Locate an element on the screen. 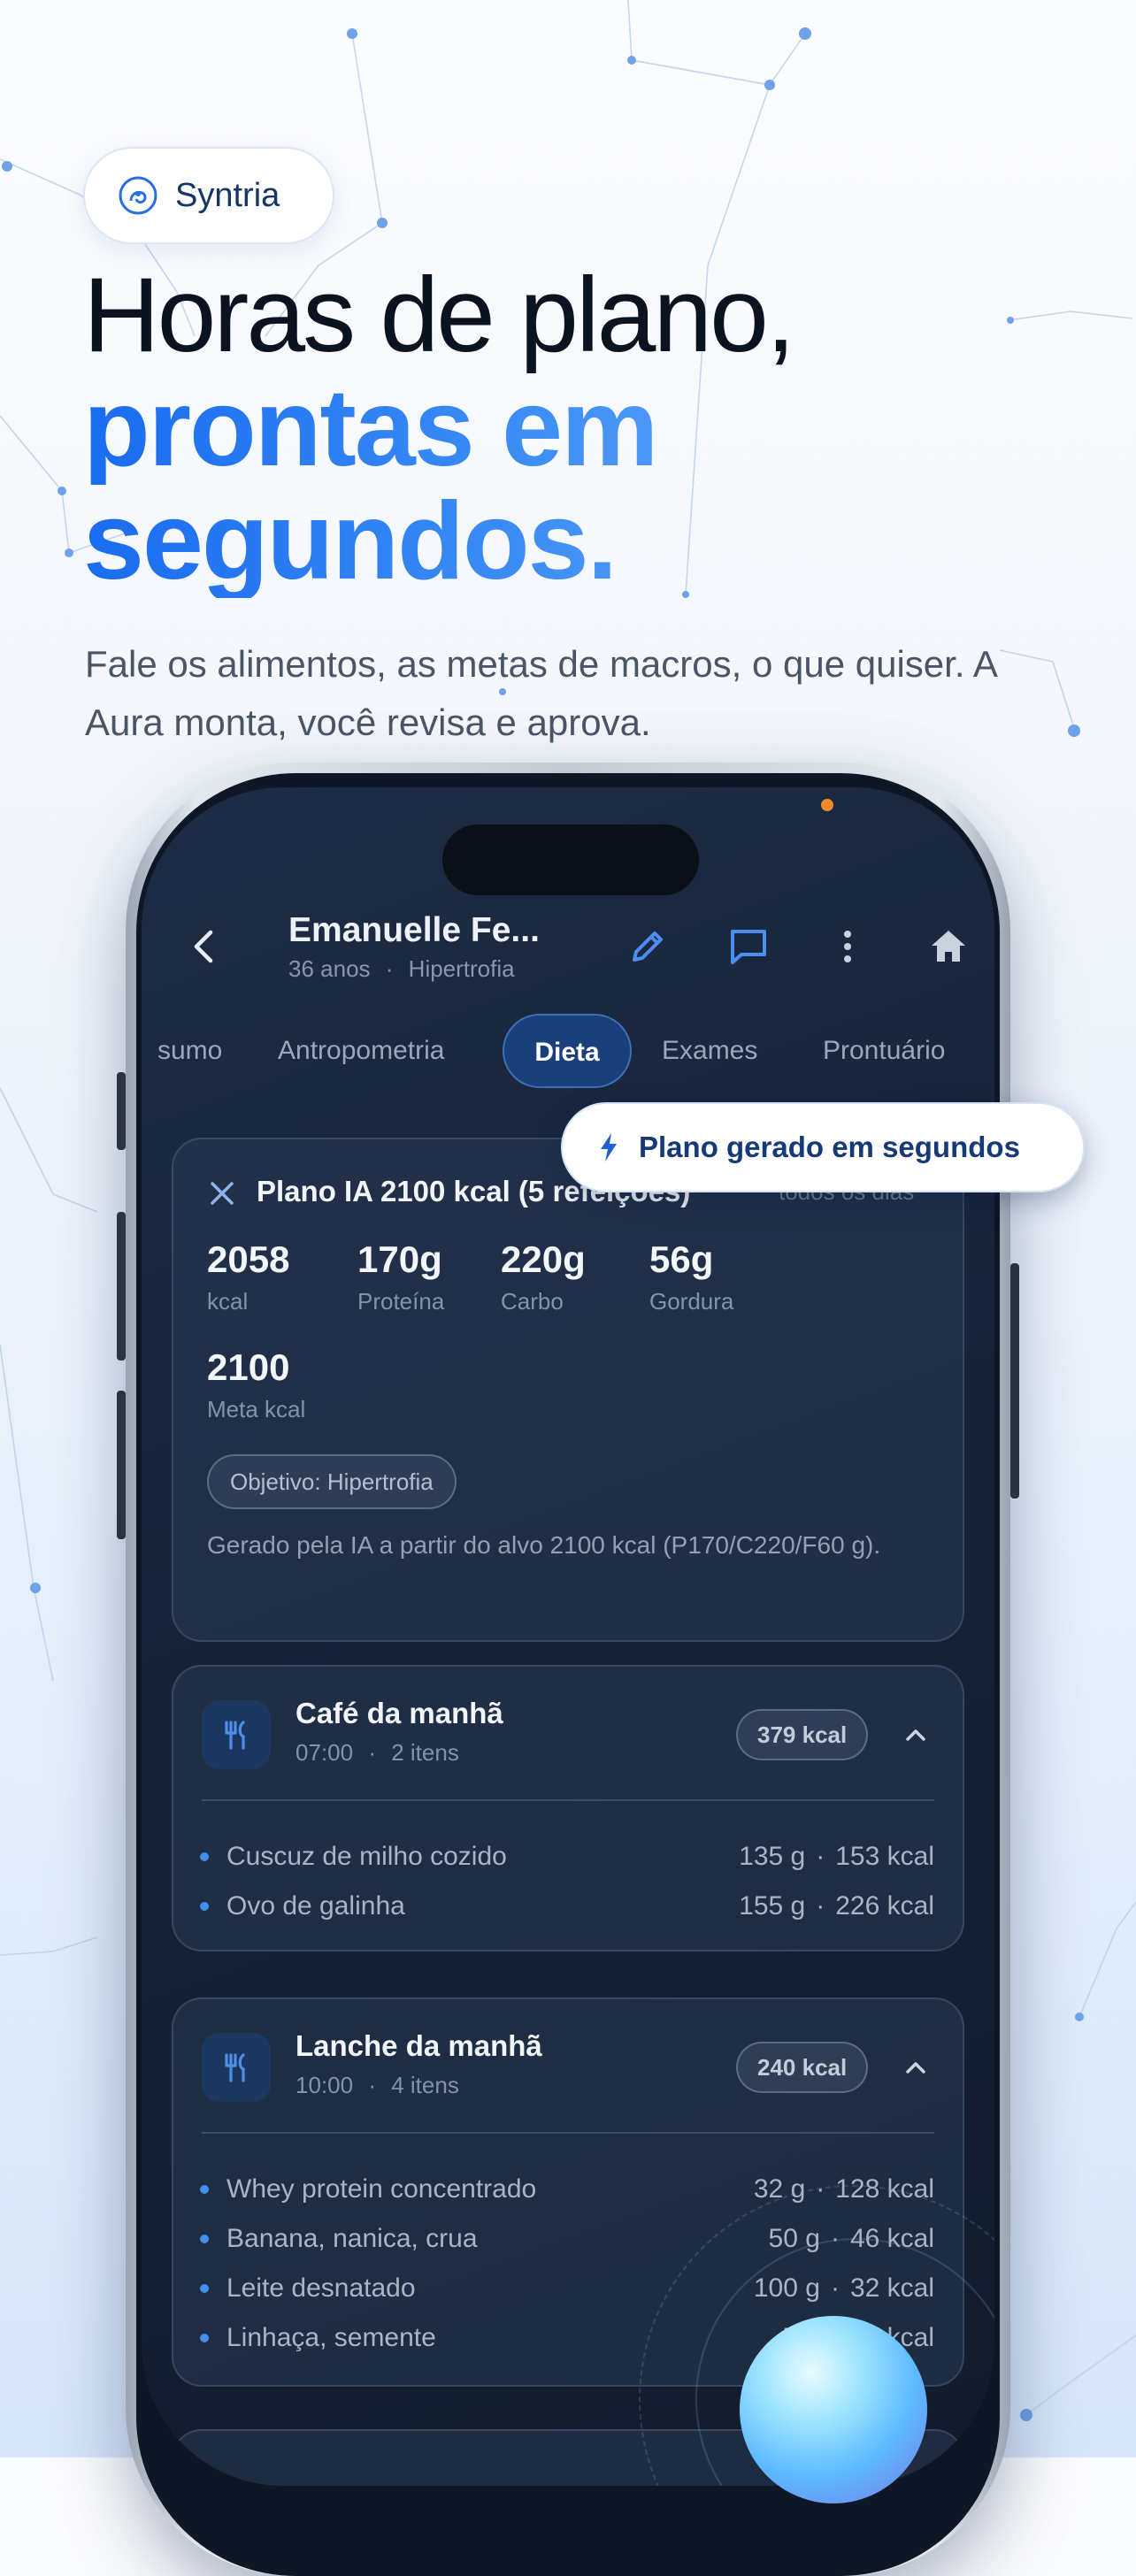  meal-time: 07:00 is located at coordinates (325, 1752).